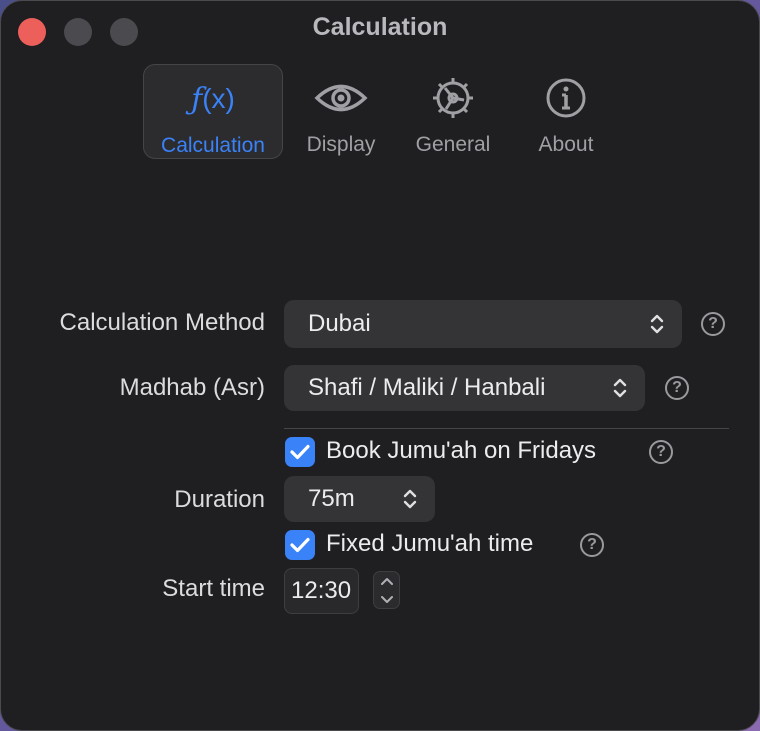 The height and width of the screenshot is (731, 760). I want to click on tab-display: Display, so click(341, 111).